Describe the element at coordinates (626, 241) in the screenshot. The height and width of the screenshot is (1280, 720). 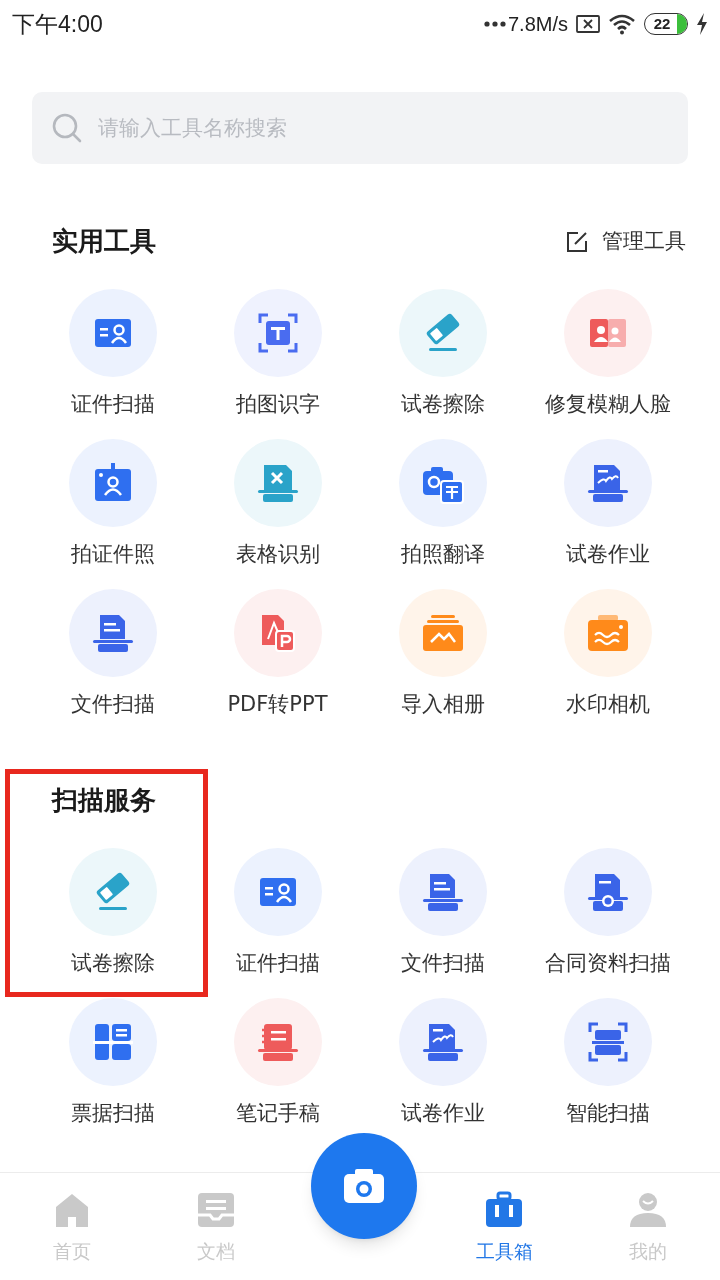
I see `manage-tools-button: 管理工具` at that location.